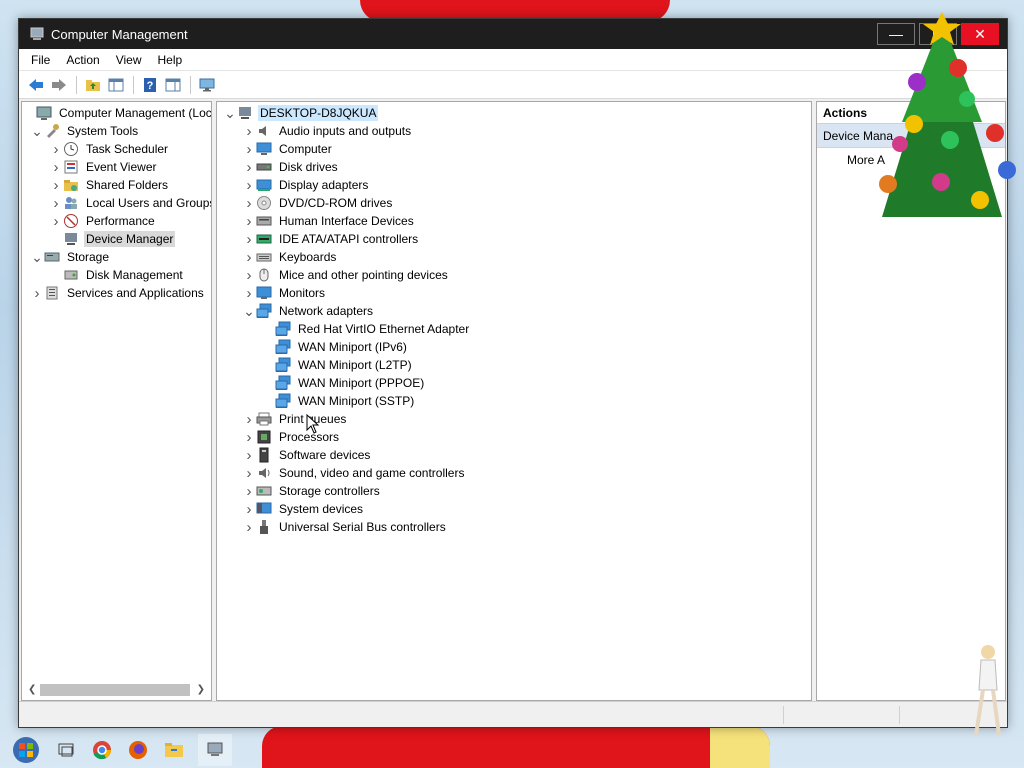 The height and width of the screenshot is (768, 1024). What do you see at coordinates (308, 311) in the screenshot?
I see `device-item-network-adapters: ⌄ Network adapters` at bounding box center [308, 311].